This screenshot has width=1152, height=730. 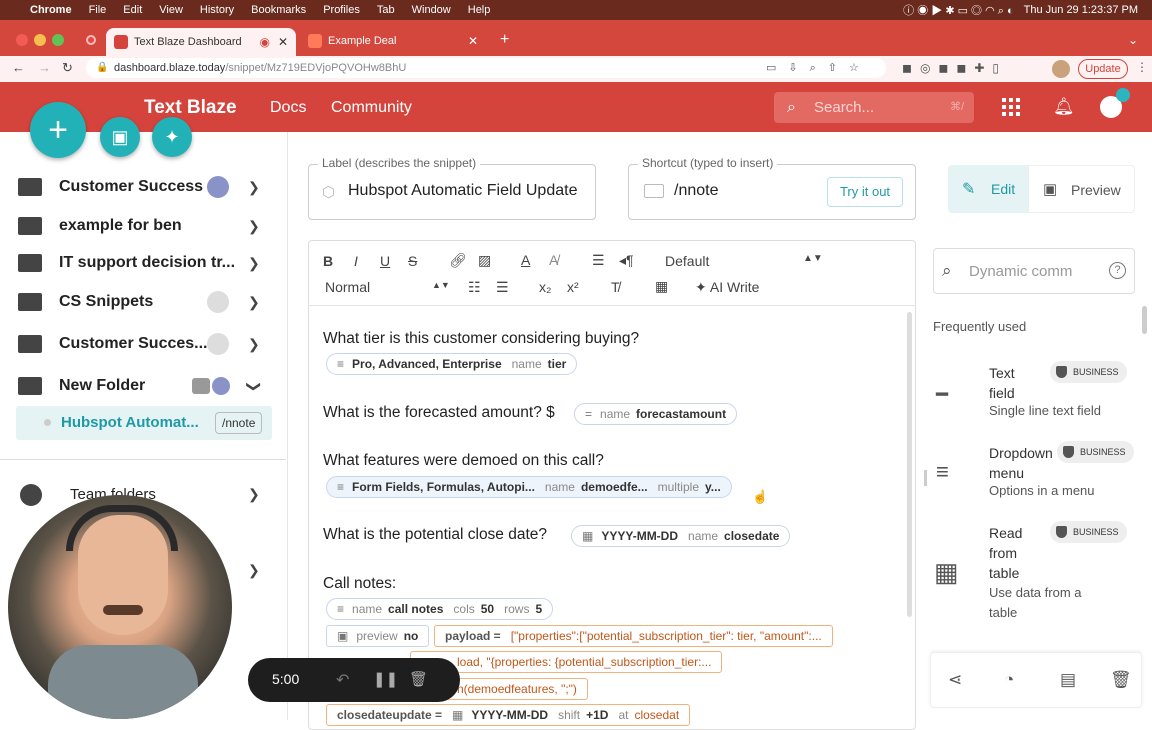 I want to click on style-select-arrow-icon: ▲▼, so click(x=441, y=285).